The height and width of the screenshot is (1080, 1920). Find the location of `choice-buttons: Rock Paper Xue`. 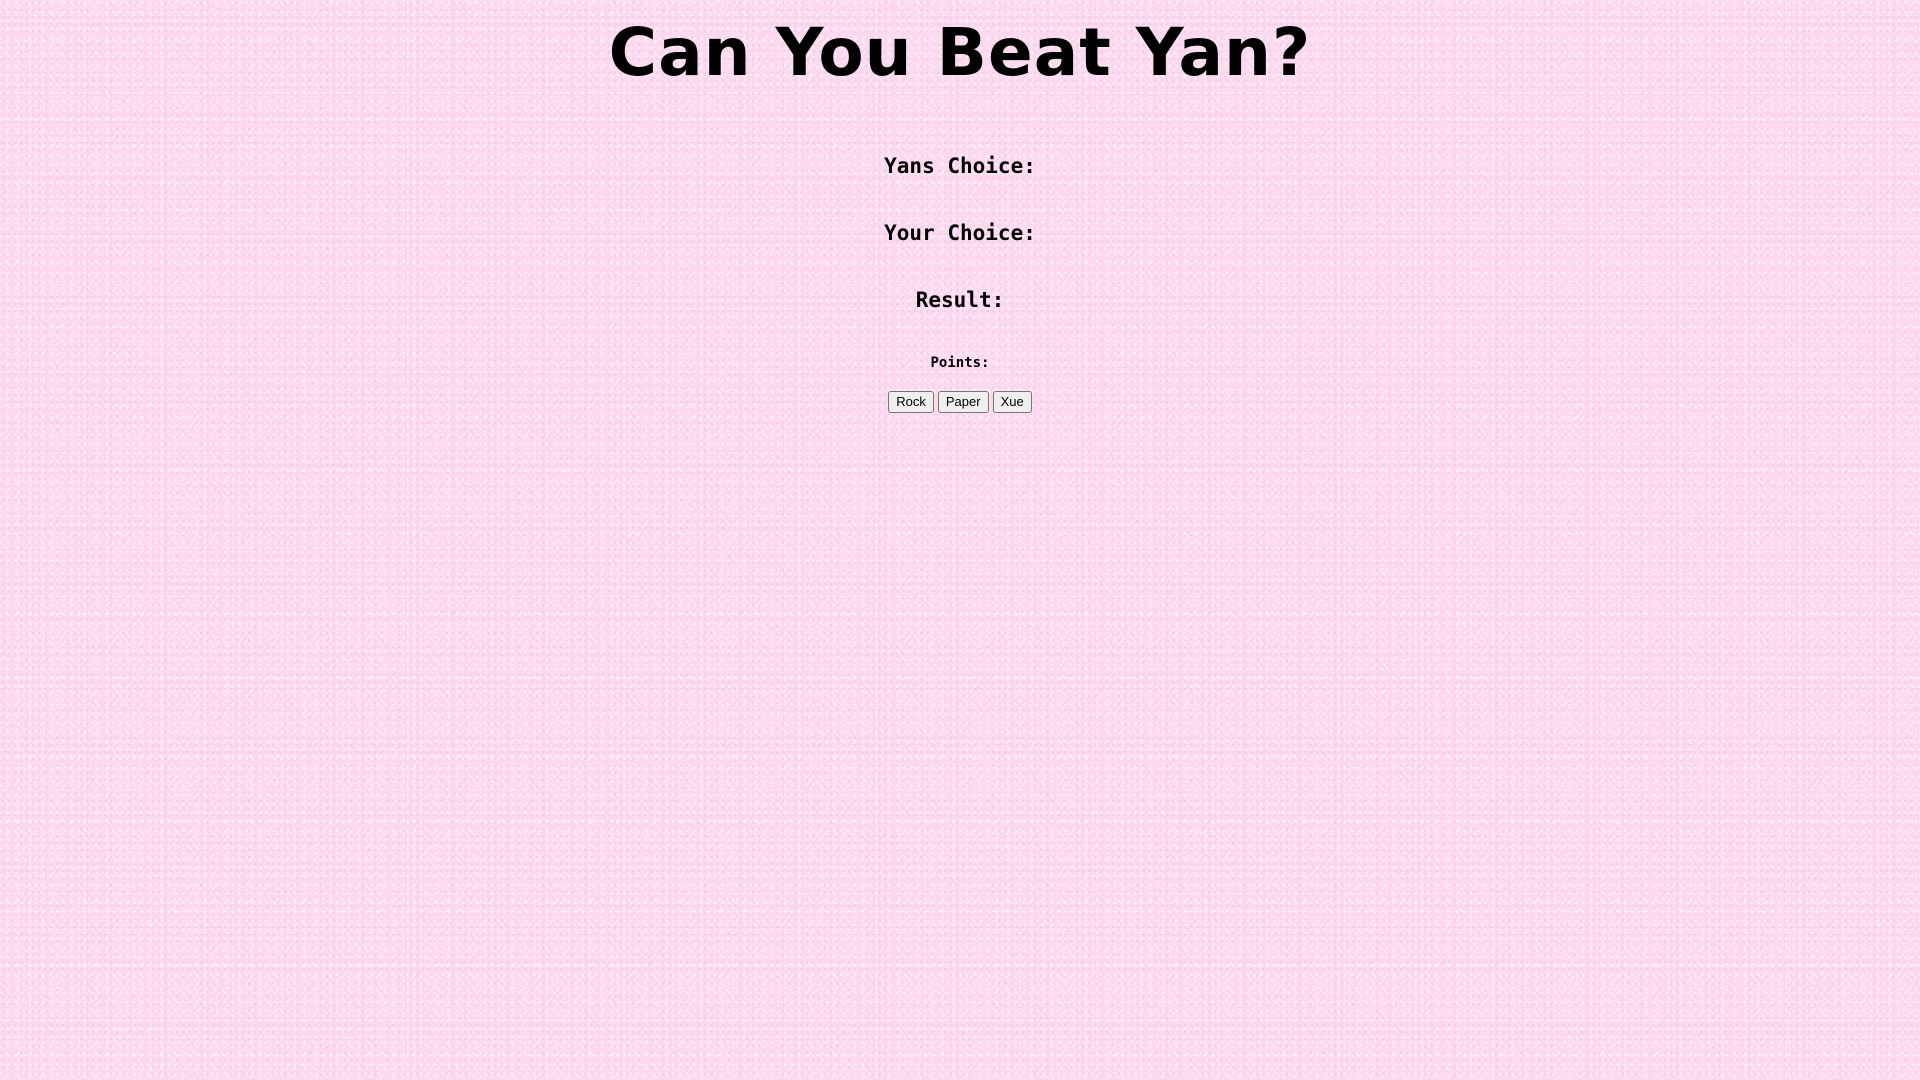

choice-buttons: Rock Paper Xue is located at coordinates (960, 402).